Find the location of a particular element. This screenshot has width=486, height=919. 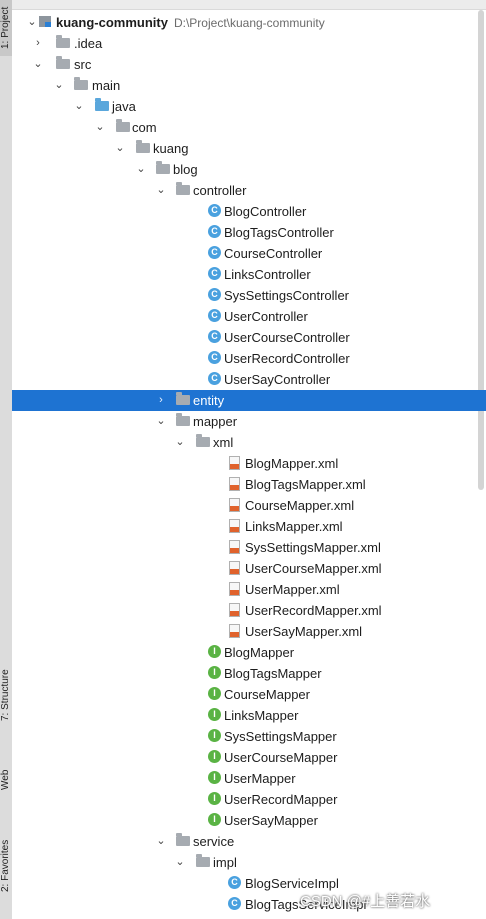

tree-node-service: ⌄ service is located at coordinates (249, 841).